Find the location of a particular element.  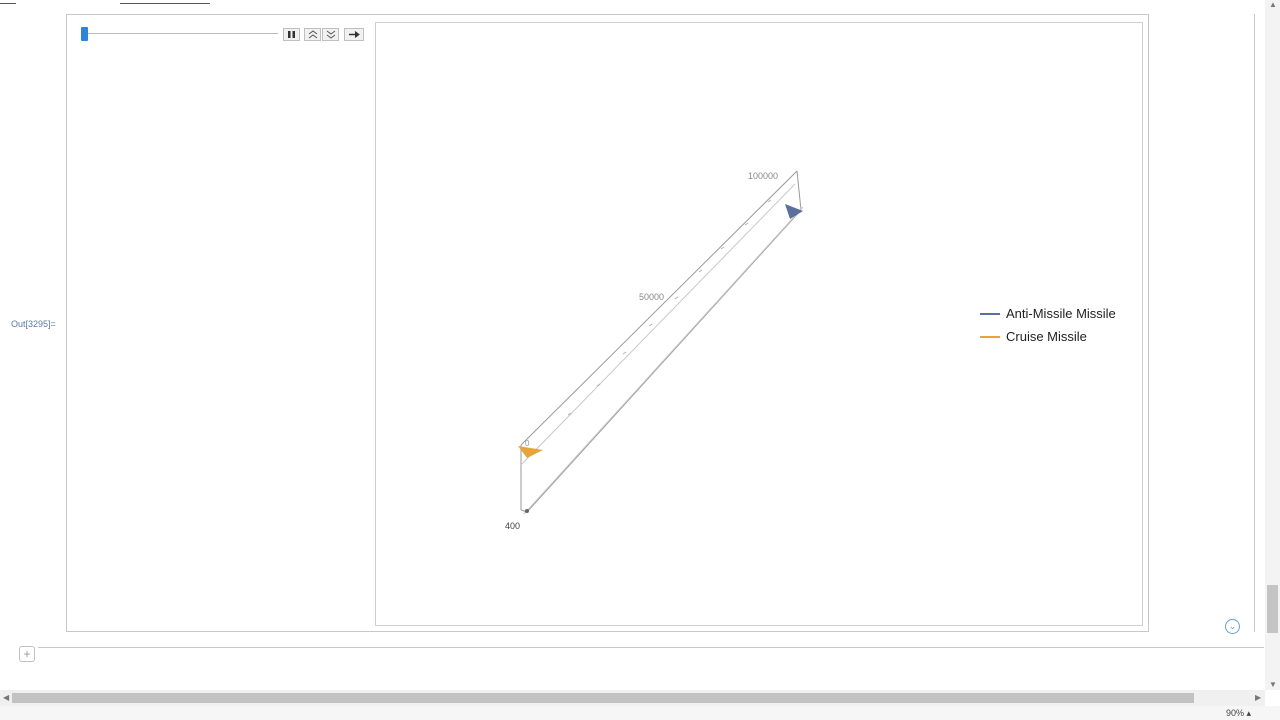

animation-slider-track is located at coordinates (180, 33).